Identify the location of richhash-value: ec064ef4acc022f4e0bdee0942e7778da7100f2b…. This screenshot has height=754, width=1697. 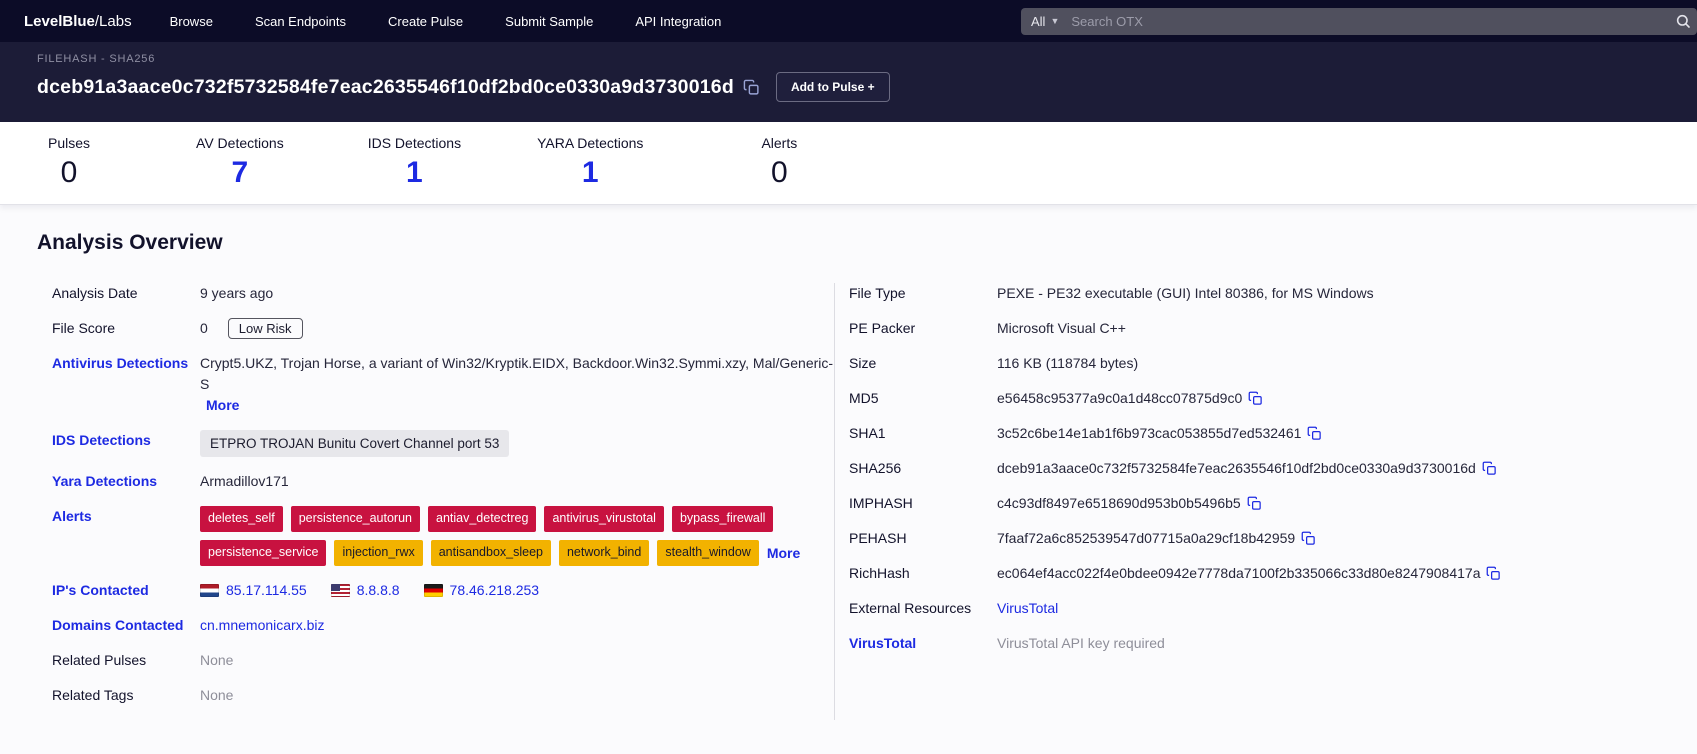
(1239, 573).